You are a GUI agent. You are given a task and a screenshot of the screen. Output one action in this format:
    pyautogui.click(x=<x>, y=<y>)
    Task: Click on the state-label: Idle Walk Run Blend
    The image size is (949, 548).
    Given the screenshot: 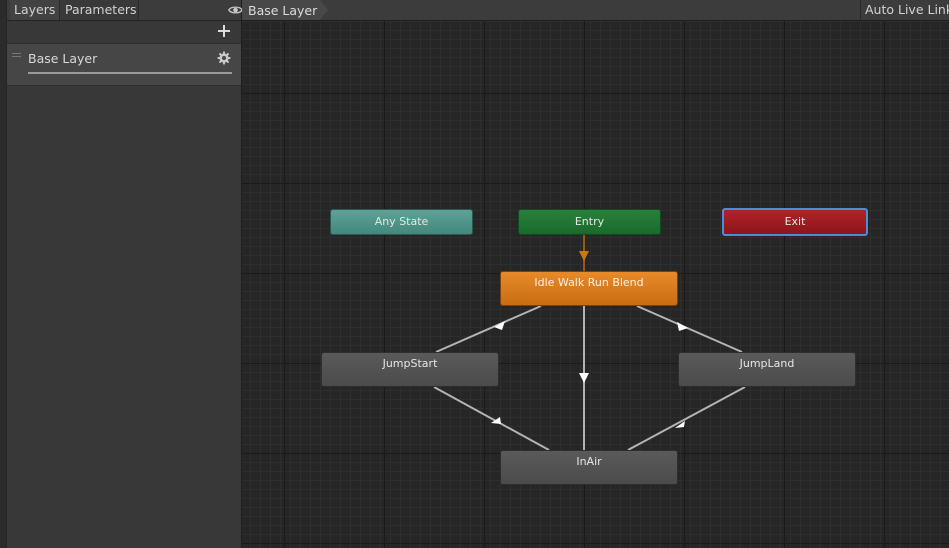 What is the action you would take?
    pyautogui.click(x=589, y=282)
    